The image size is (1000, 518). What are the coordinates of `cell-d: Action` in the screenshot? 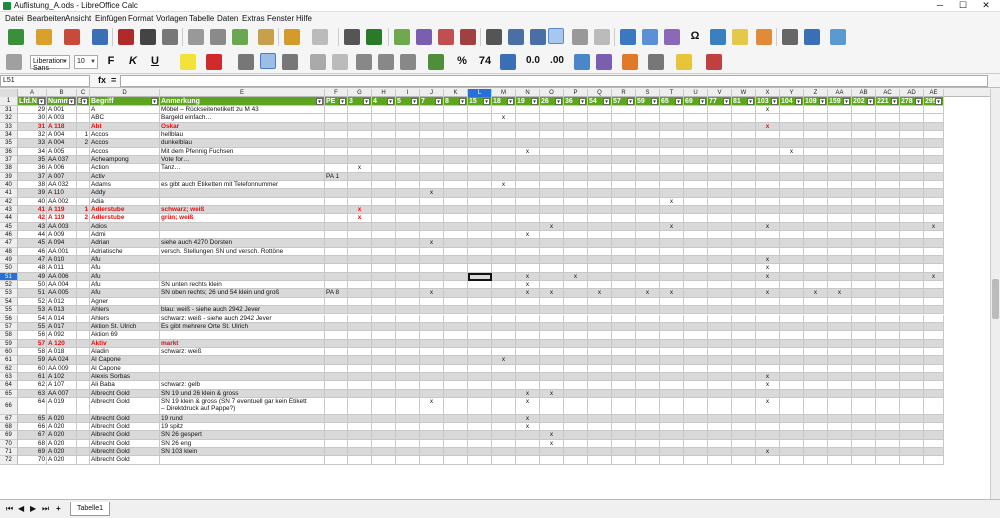 It's located at (125, 168).